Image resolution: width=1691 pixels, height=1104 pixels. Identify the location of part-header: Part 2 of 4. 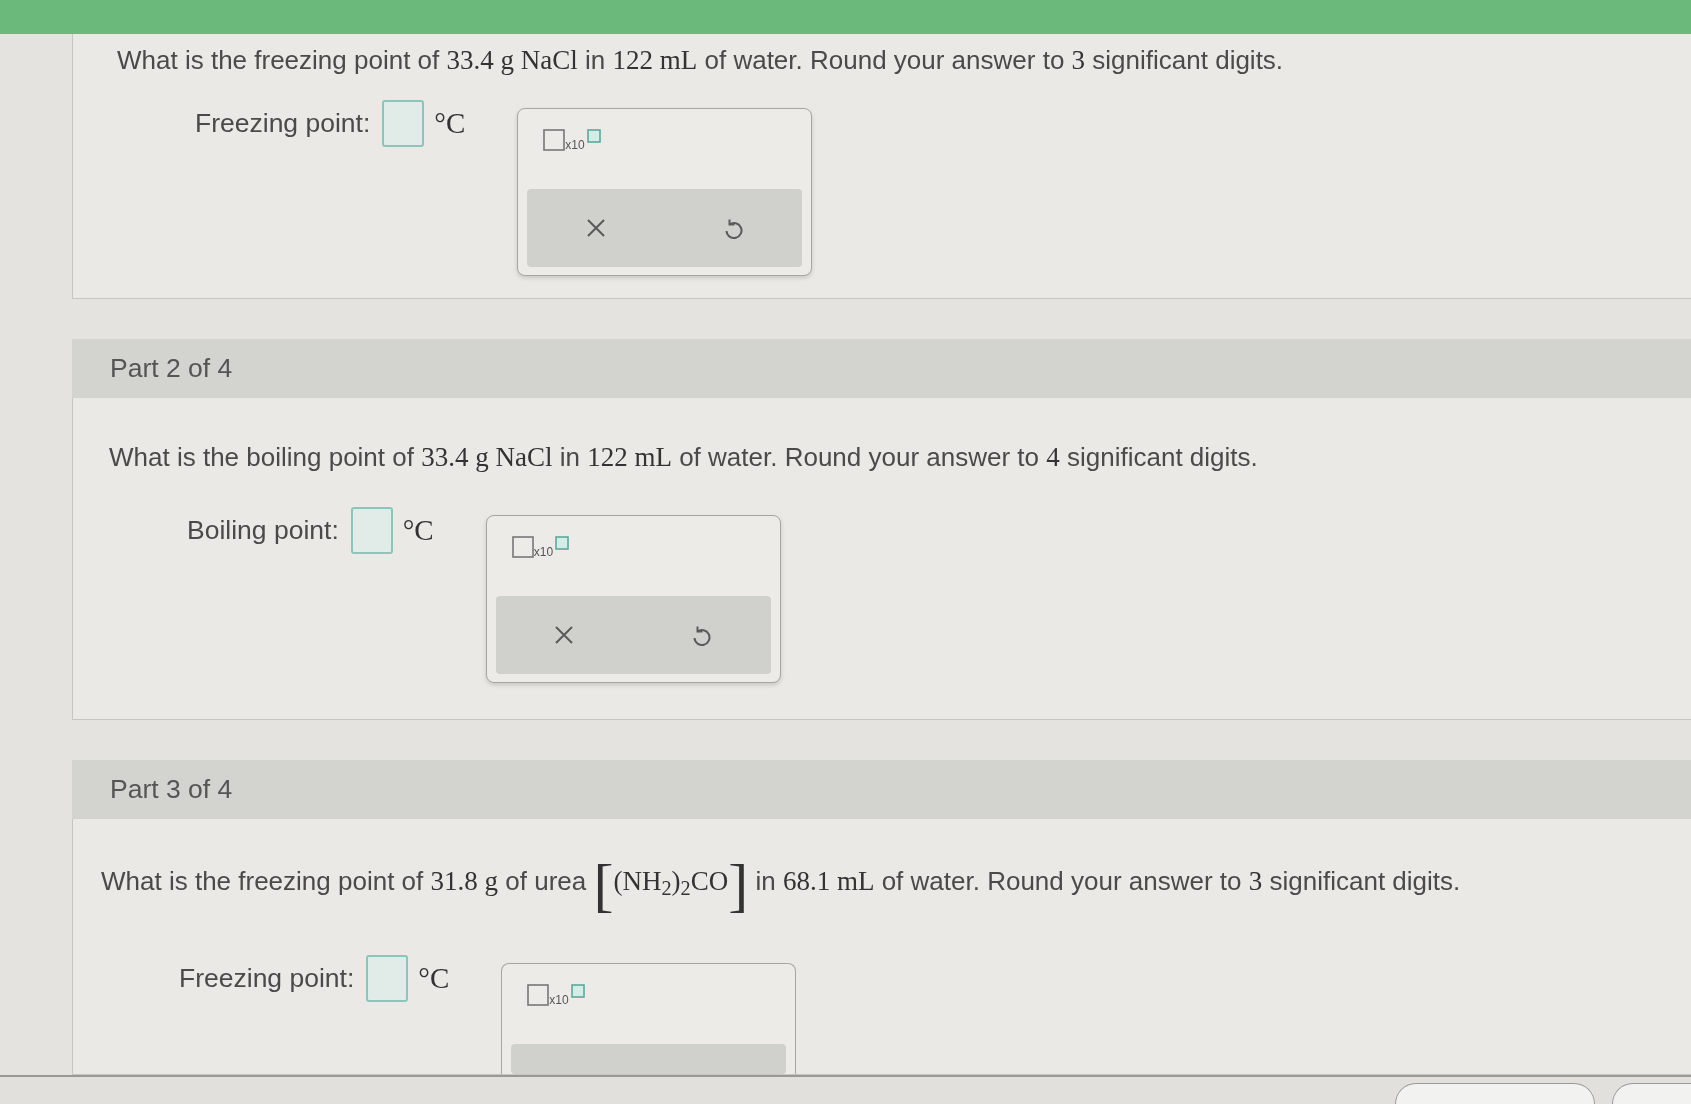
(881, 368).